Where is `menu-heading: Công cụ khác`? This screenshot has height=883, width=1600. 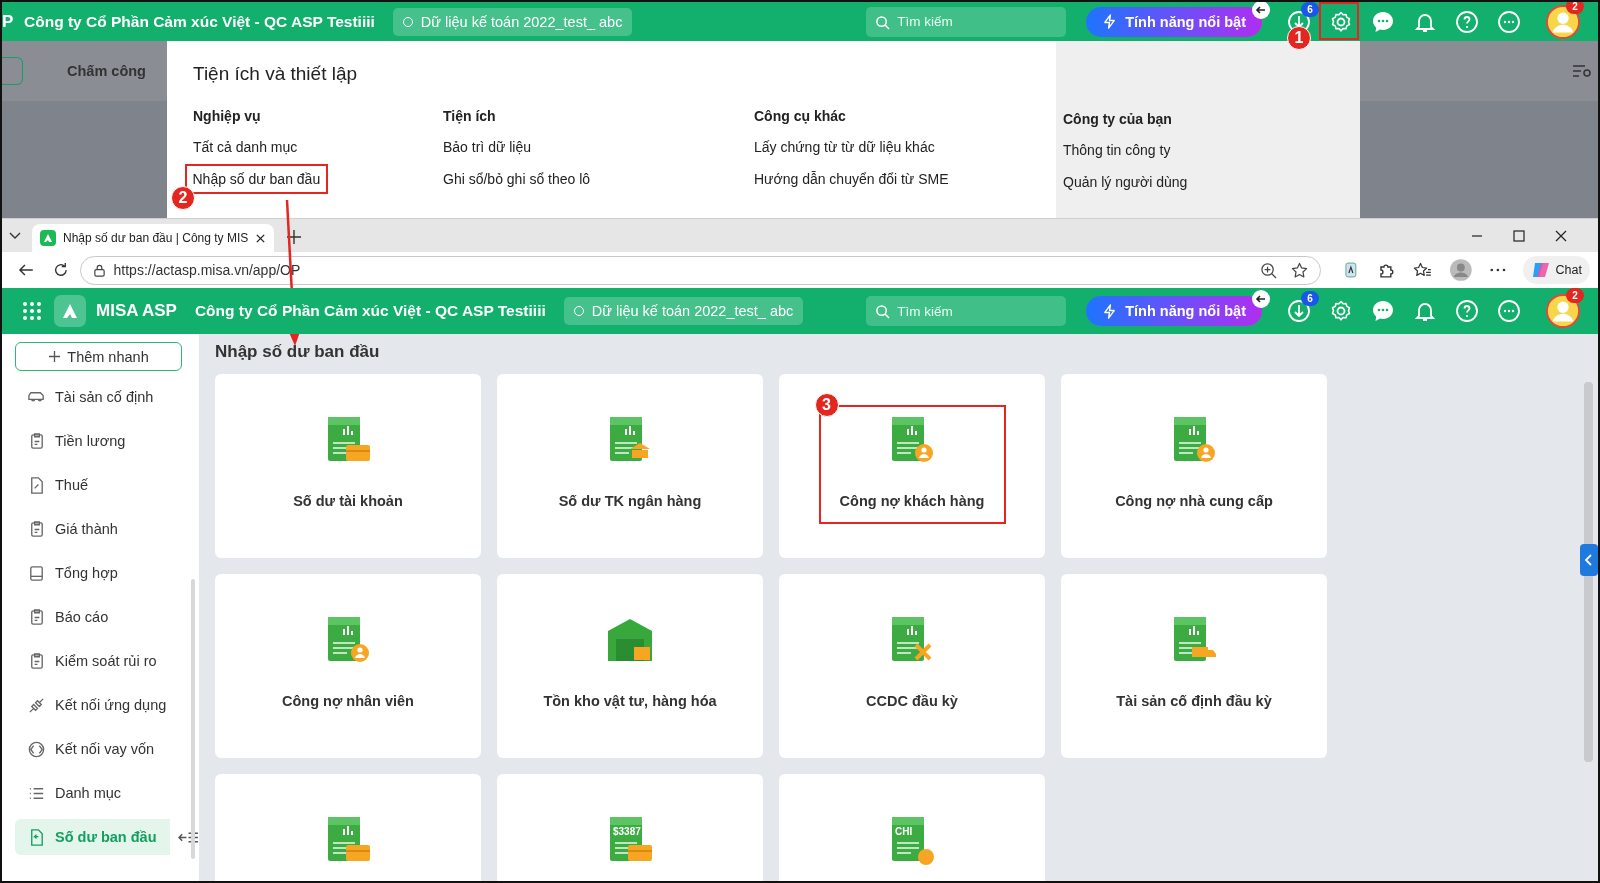
menu-heading: Công cụ khác is located at coordinates (800, 116).